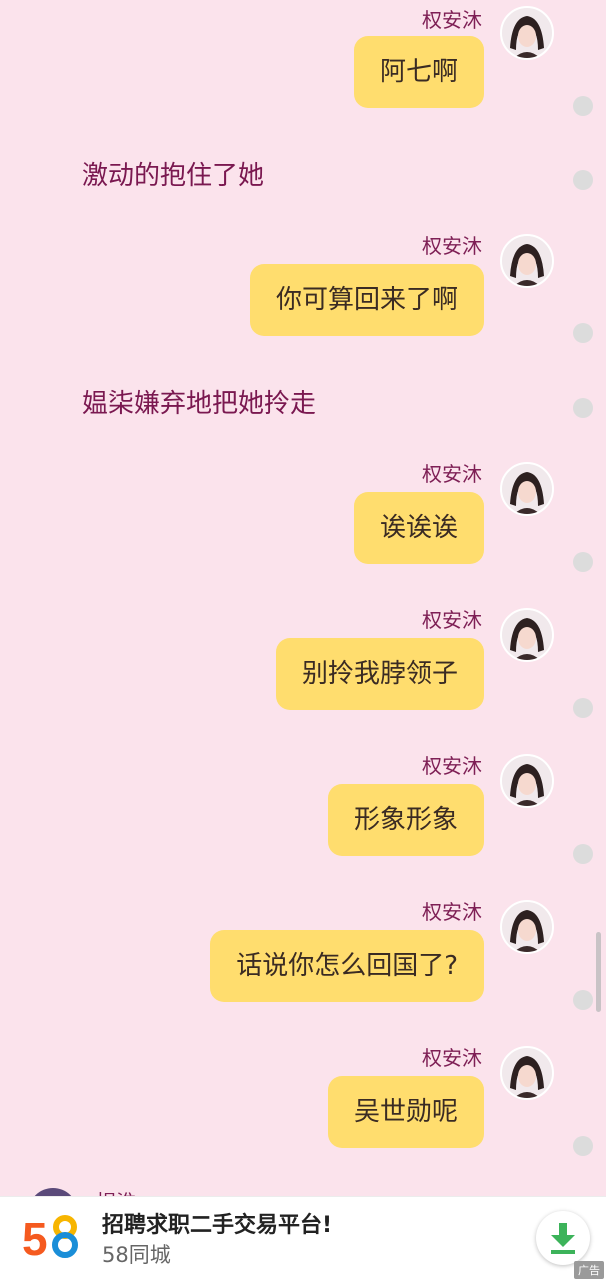 This screenshot has width=606, height=1281. Describe the element at coordinates (589, 1270) in the screenshot. I see `ad-tag: 广告` at that location.